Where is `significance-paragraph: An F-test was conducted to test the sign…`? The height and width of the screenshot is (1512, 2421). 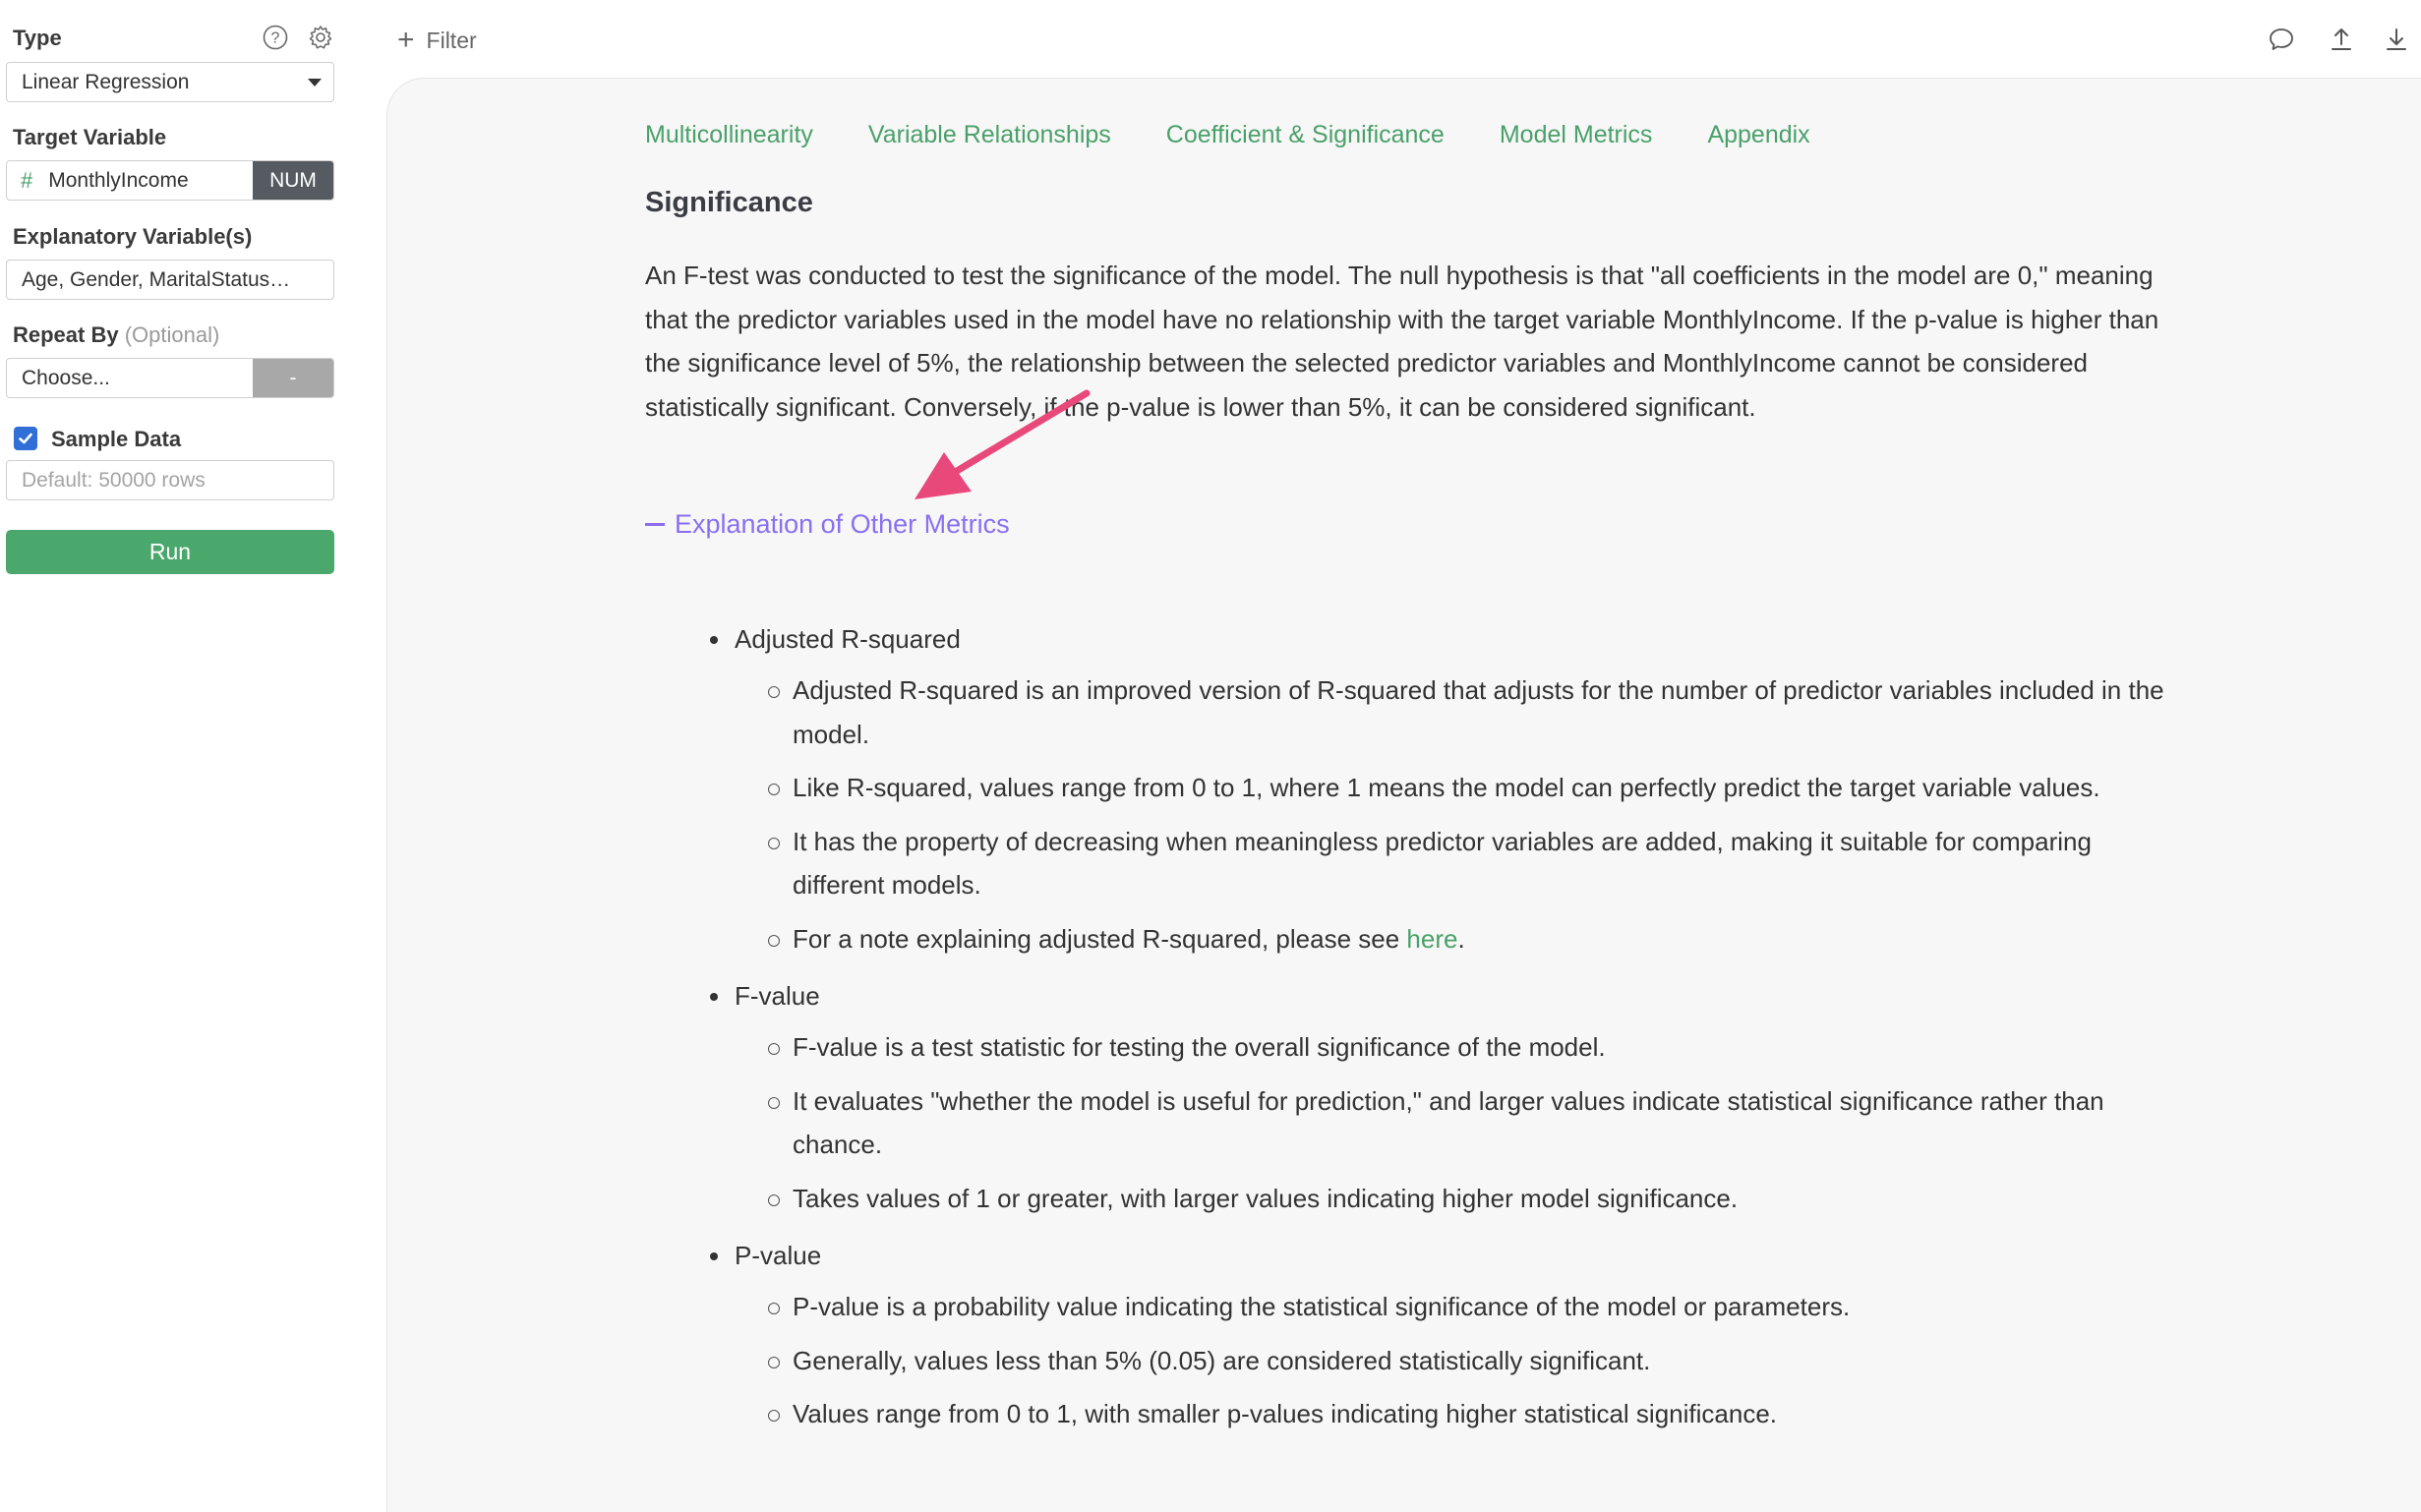
significance-paragraph: An F-test was conducted to test the sign… is located at coordinates (1402, 341).